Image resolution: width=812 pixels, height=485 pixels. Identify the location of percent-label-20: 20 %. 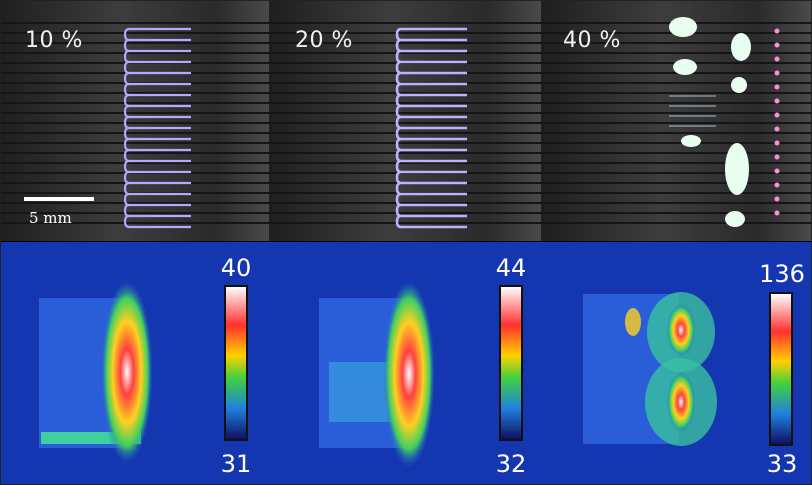
(324, 40).